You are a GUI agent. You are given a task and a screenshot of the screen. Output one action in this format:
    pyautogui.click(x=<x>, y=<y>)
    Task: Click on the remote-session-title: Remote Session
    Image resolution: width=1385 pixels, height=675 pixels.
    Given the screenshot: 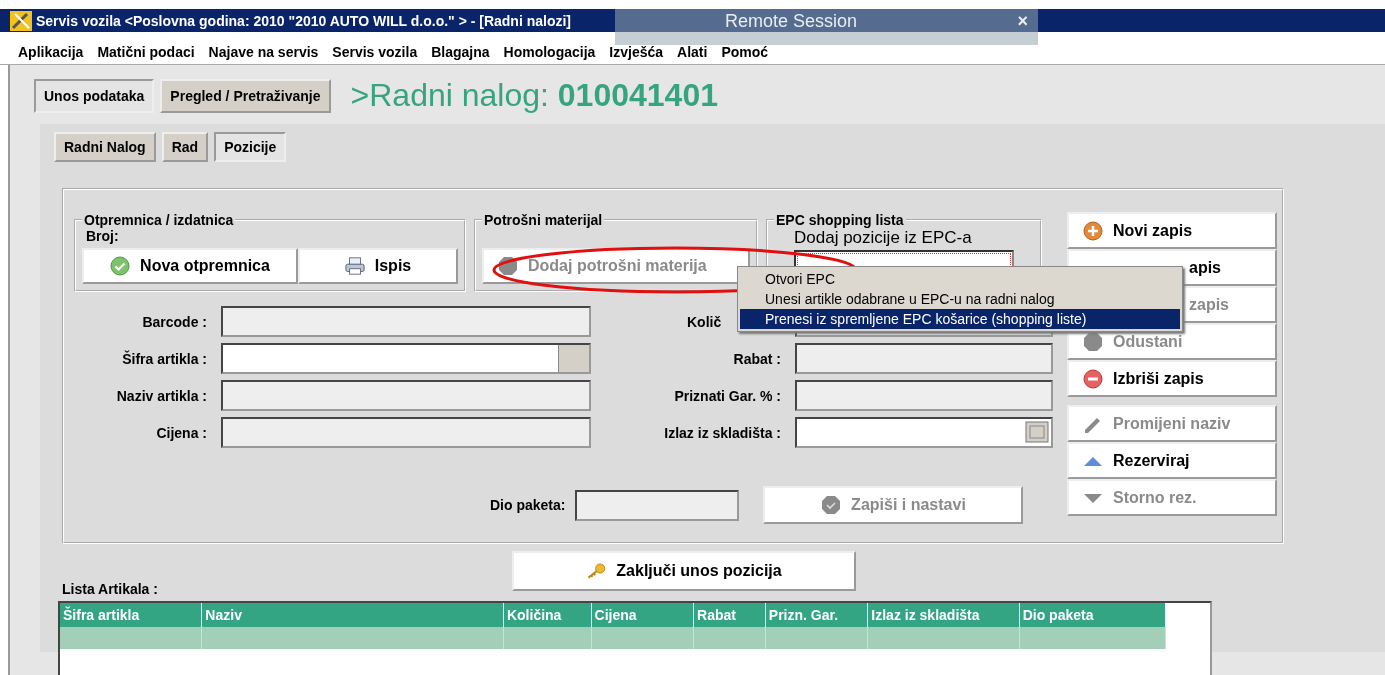 What is the action you would take?
    pyautogui.click(x=792, y=21)
    